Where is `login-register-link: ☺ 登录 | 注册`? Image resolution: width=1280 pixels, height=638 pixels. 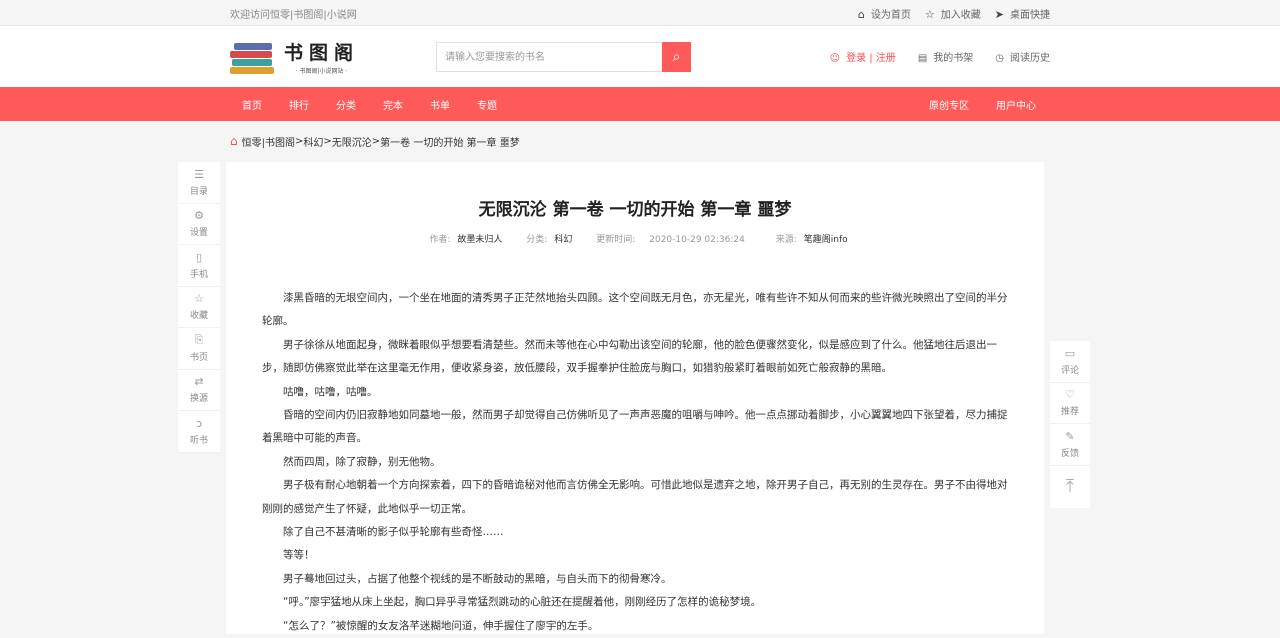 login-register-link: ☺ 登录 | 注册 is located at coordinates (863, 56).